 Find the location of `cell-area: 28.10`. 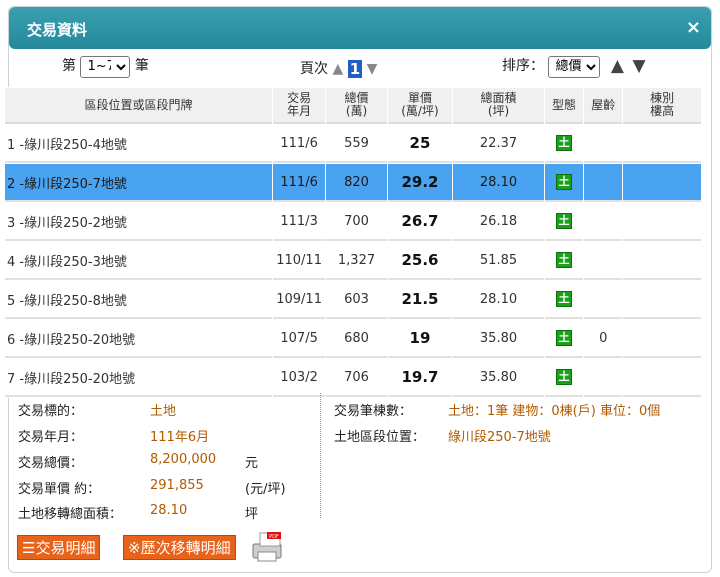

cell-area: 28.10 is located at coordinates (498, 300).